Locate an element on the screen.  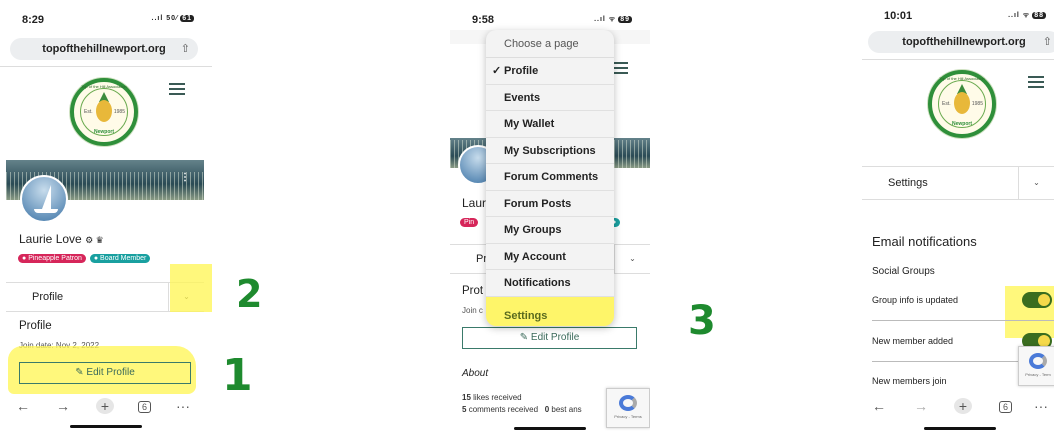
signal-icon: ..ıl ᯤ 89 is located at coordinates (613, 19).